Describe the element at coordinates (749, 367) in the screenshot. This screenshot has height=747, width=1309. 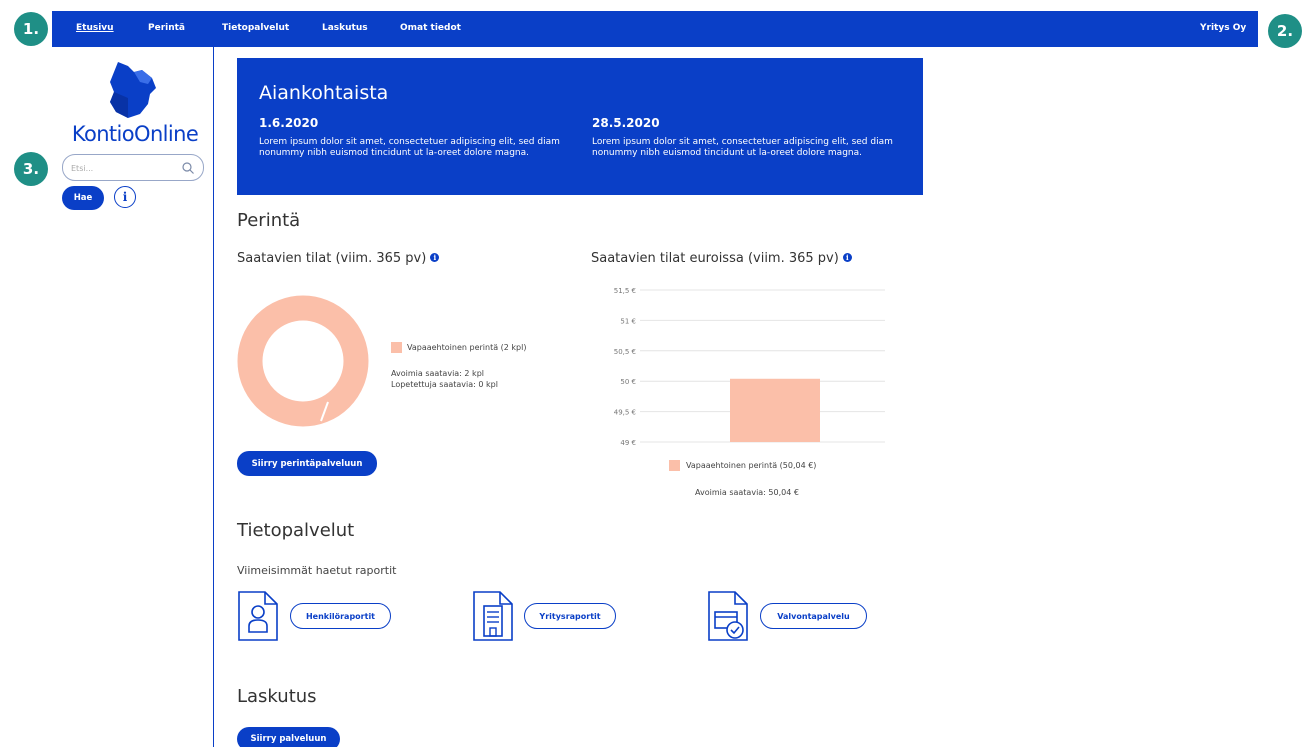
I see `bar-chart: 49 € 49,5 € 50 € 50,5 € 51 € 51,5 €` at that location.